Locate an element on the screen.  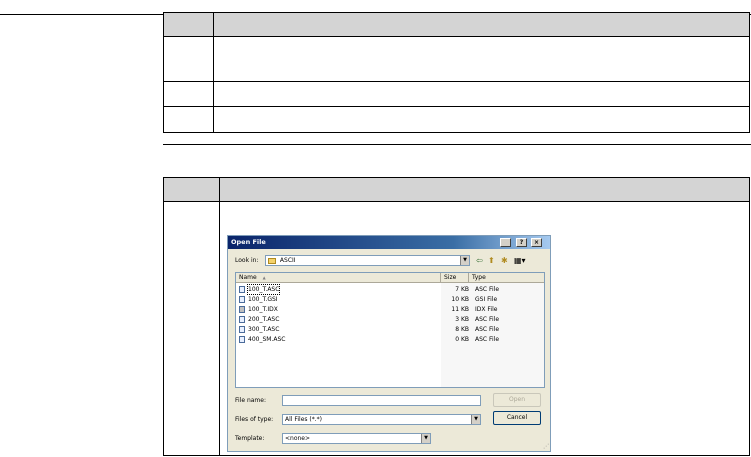
open-button: Open is located at coordinates (517, 400).